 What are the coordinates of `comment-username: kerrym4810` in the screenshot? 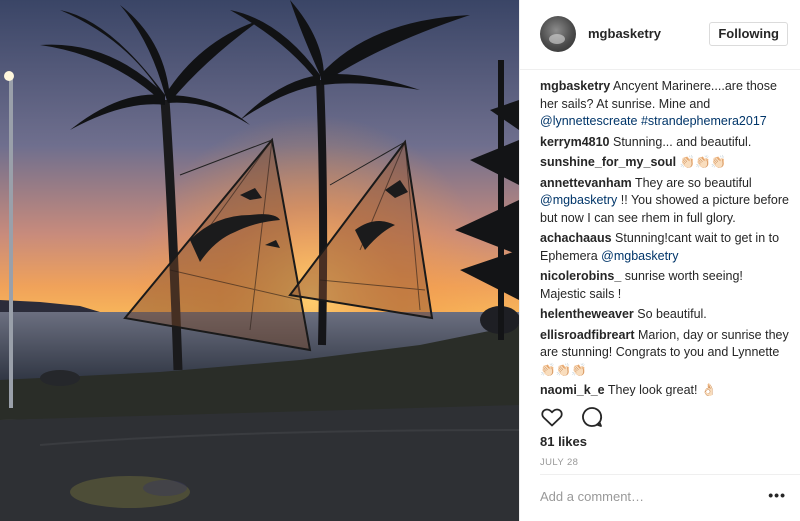 It's located at (575, 142).